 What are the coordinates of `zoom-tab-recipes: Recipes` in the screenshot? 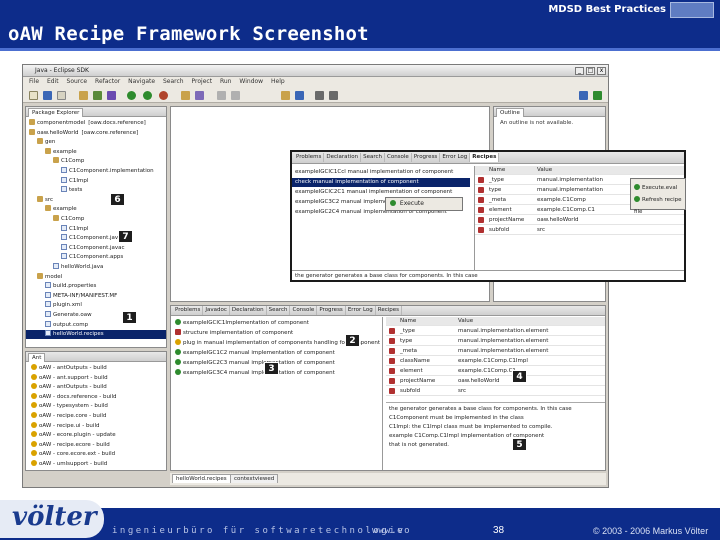 It's located at (485, 157).